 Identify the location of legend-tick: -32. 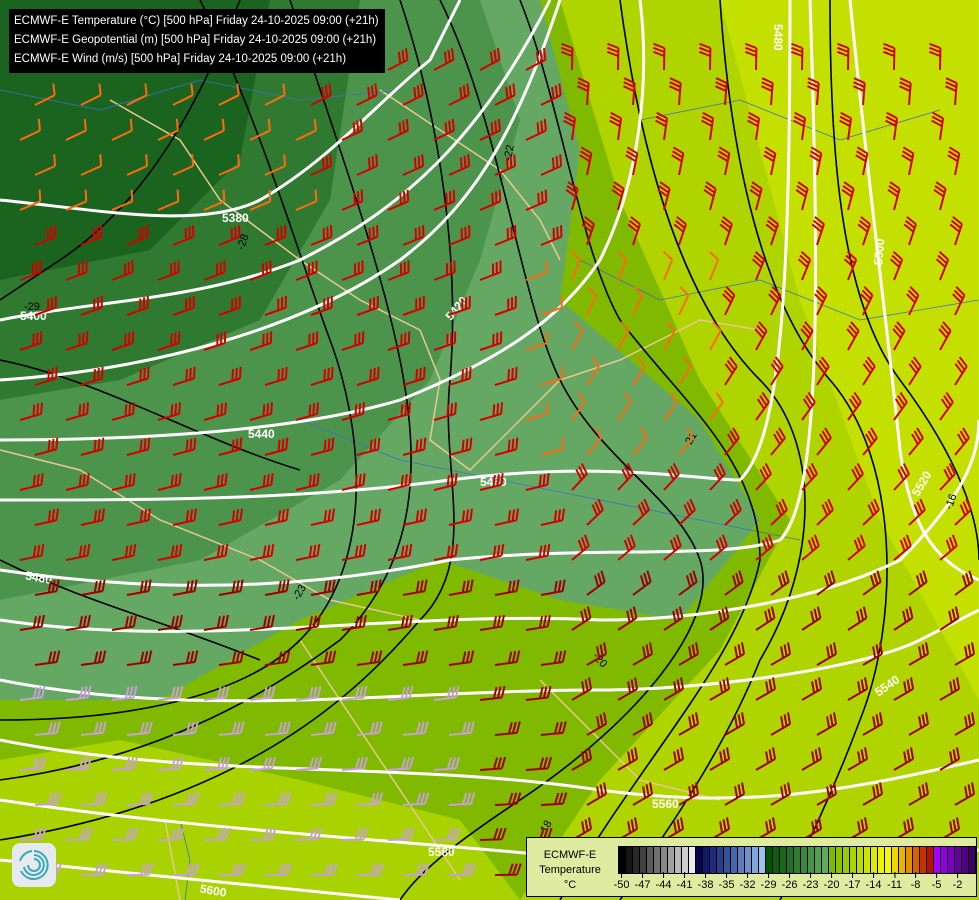
(747, 881).